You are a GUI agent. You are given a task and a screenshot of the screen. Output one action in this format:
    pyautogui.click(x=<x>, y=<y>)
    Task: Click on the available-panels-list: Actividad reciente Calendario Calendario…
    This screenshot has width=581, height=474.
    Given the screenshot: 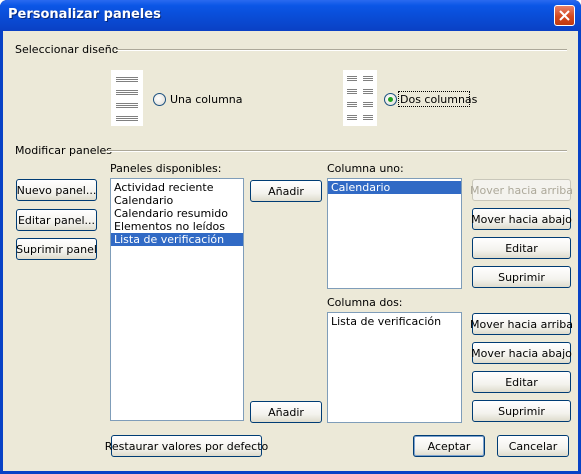 What is the action you would take?
    pyautogui.click(x=177, y=299)
    